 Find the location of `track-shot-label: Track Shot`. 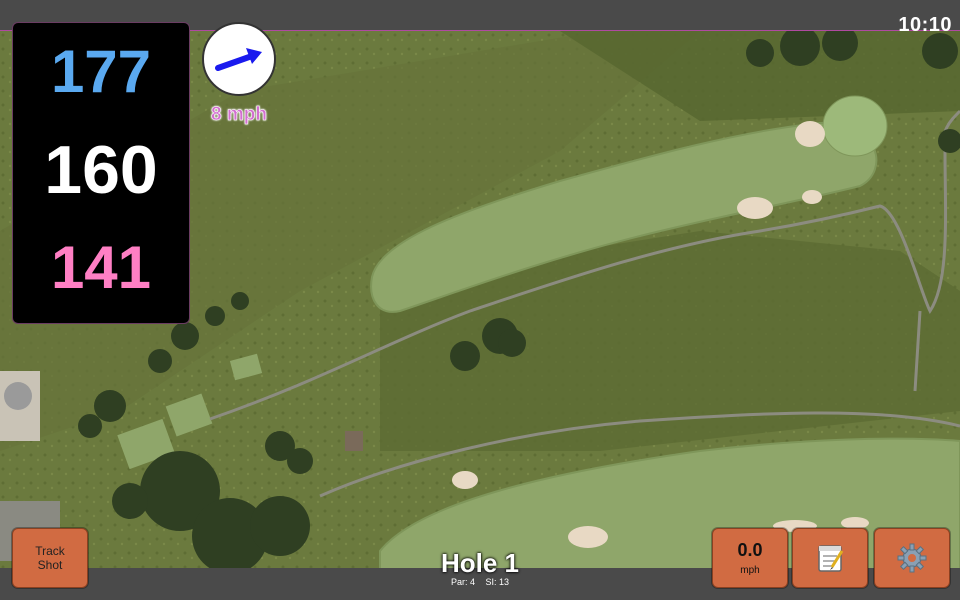

track-shot-label: Track Shot is located at coordinates (50, 558).